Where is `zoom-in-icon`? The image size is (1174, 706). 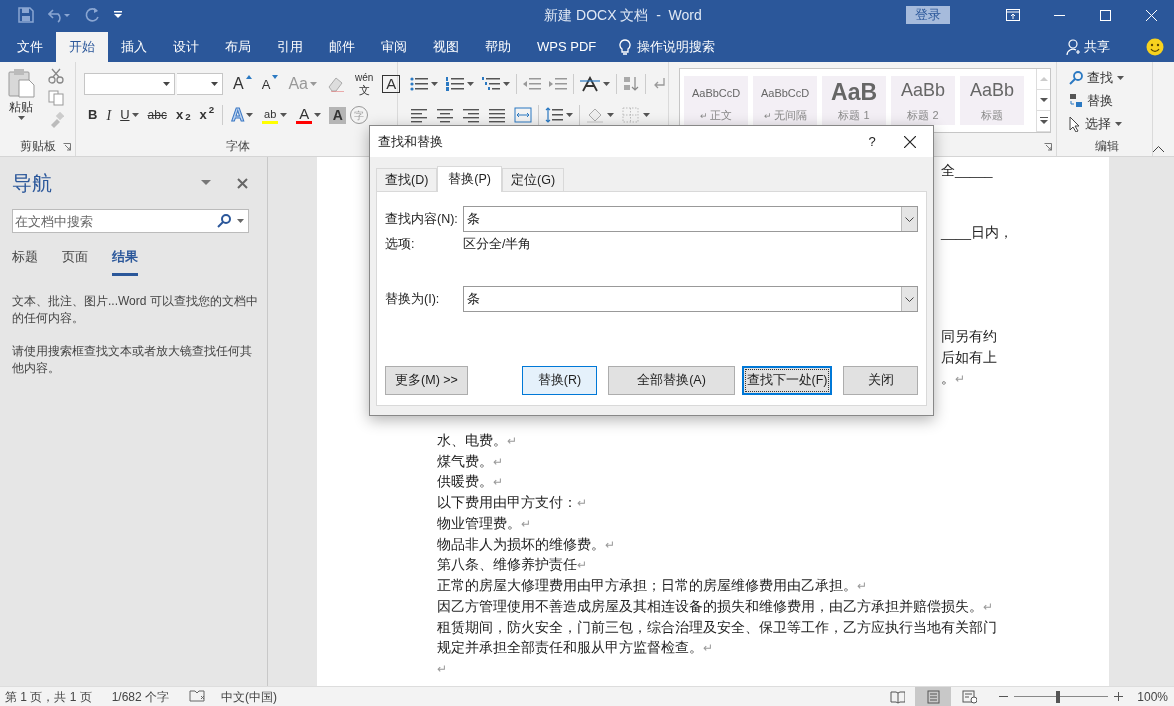
zoom-in-icon is located at coordinates (1119, 696).